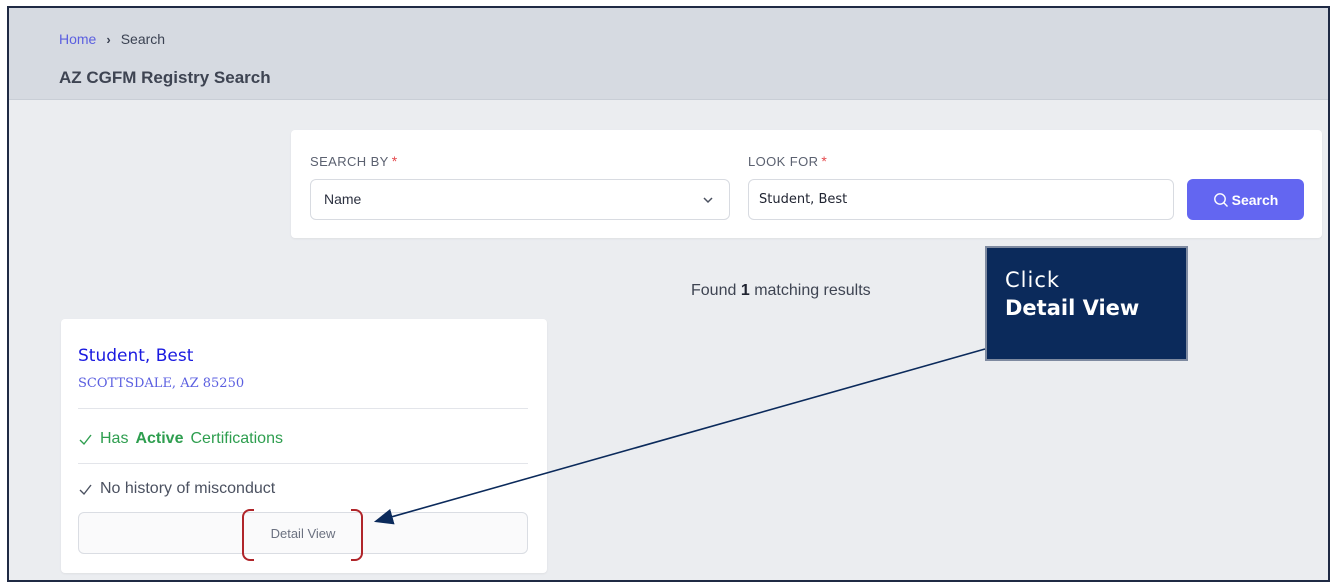 The height and width of the screenshot is (585, 1335). Describe the element at coordinates (349, 161) in the screenshot. I see `search-by-label-text: SEARCH BY` at that location.